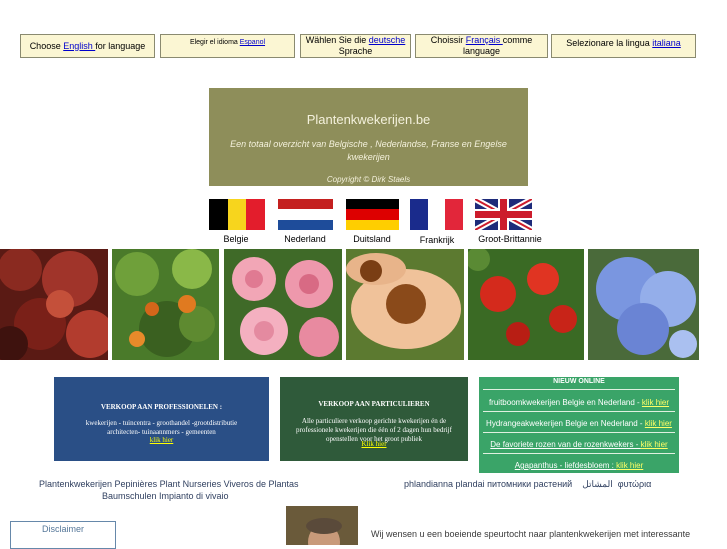 This screenshot has height=549, width=727. What do you see at coordinates (236, 239) in the screenshot?
I see `flag-label-belgie: Belgie` at bounding box center [236, 239].